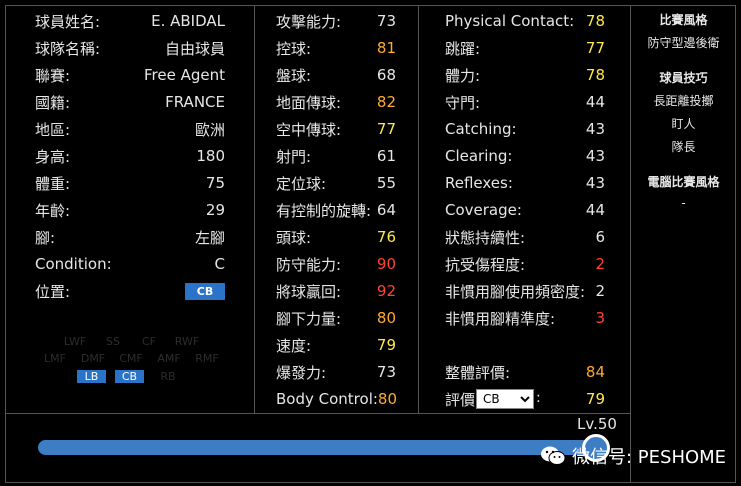 The width and height of the screenshot is (741, 486). What do you see at coordinates (479, 183) in the screenshot?
I see `attribute-row-label: Reflexes:` at bounding box center [479, 183].